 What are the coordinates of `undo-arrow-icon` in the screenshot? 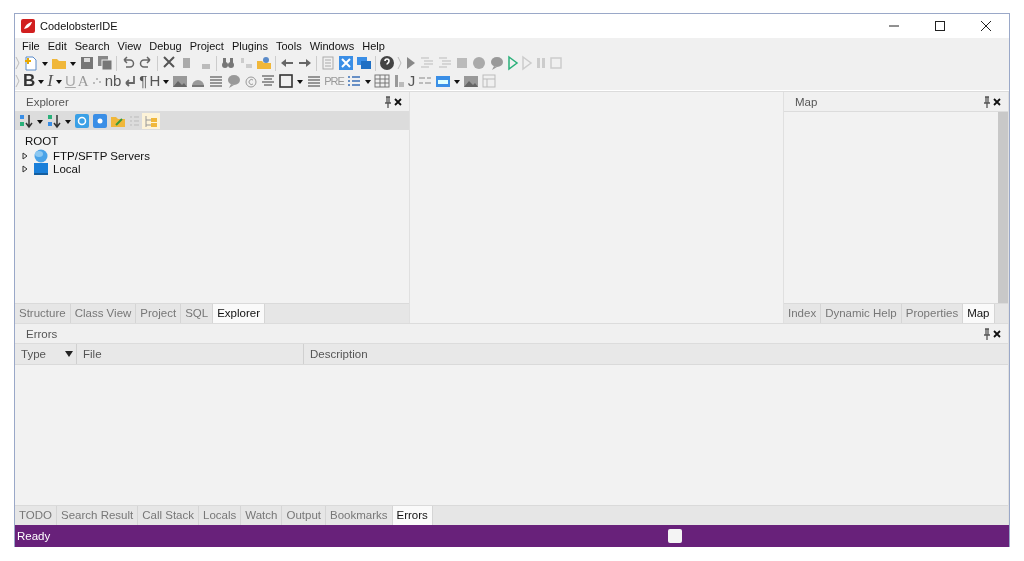 It's located at (128, 63).